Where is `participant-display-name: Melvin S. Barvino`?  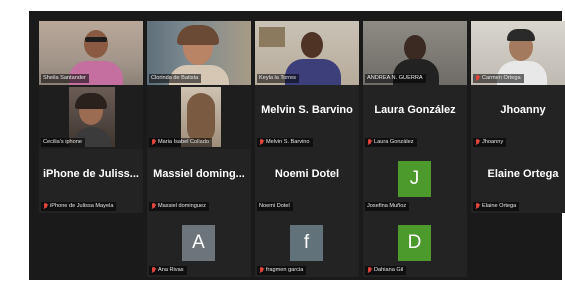
participant-display-name: Melvin S. Barvino is located at coordinates (307, 110).